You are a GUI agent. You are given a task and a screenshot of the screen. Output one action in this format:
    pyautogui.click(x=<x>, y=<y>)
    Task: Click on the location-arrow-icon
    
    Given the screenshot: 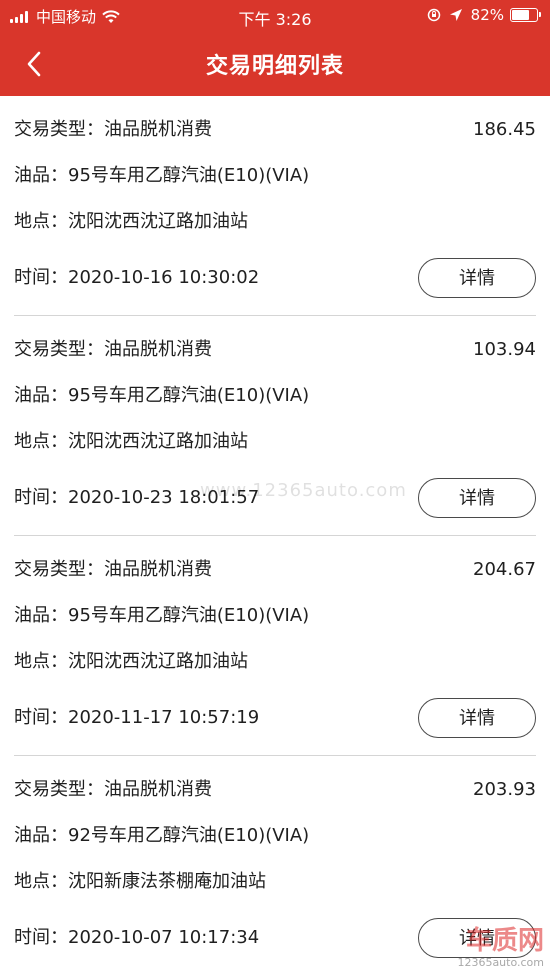 What is the action you would take?
    pyautogui.click(x=455, y=15)
    